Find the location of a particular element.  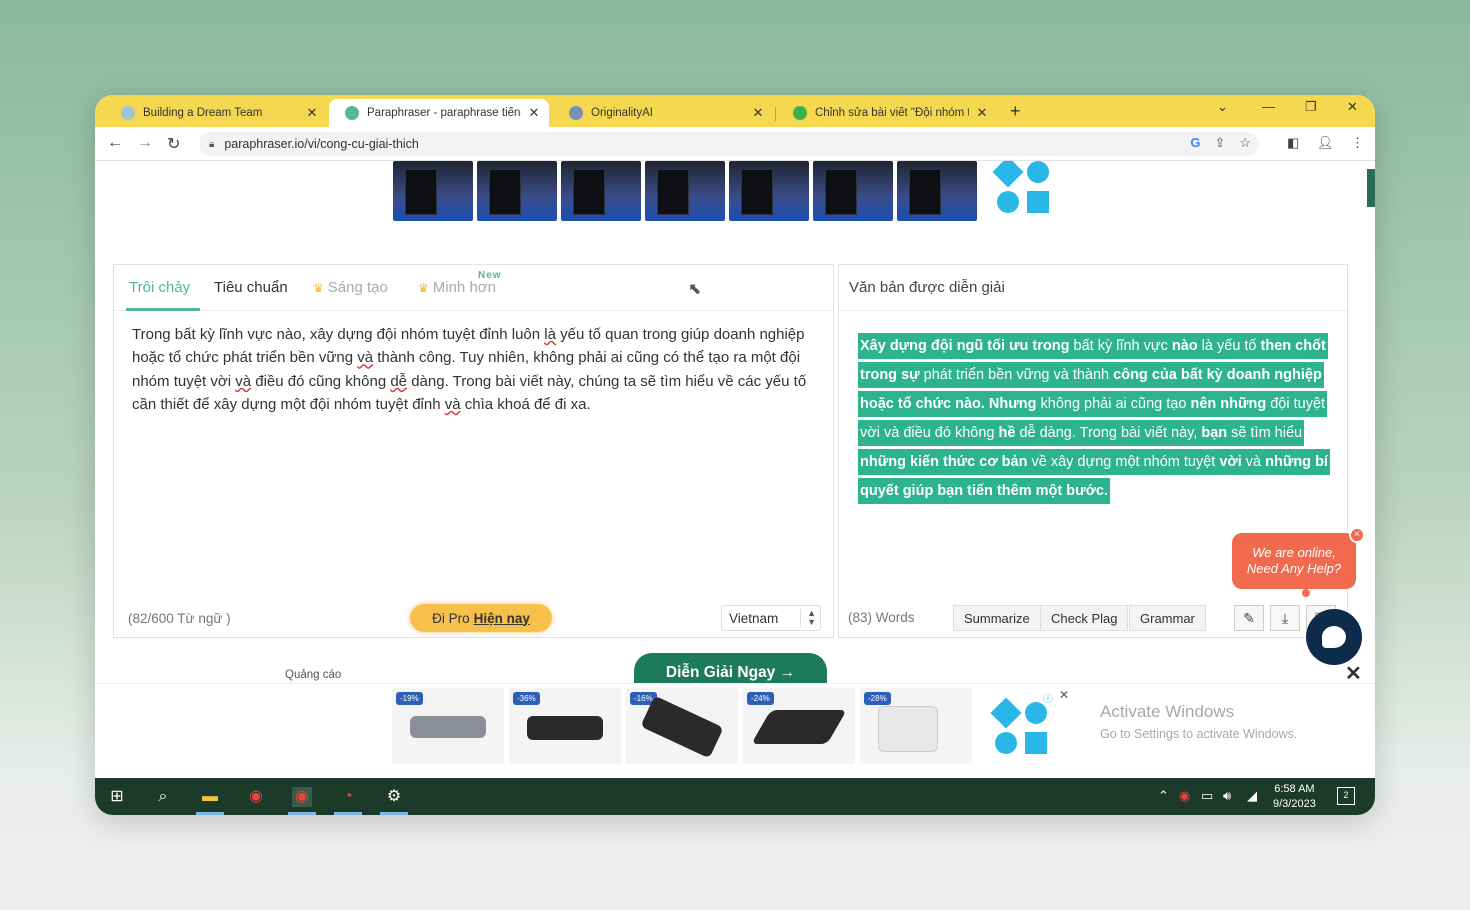

select-arrows-icon: ▲ ▼ is located at coordinates (808, 618).